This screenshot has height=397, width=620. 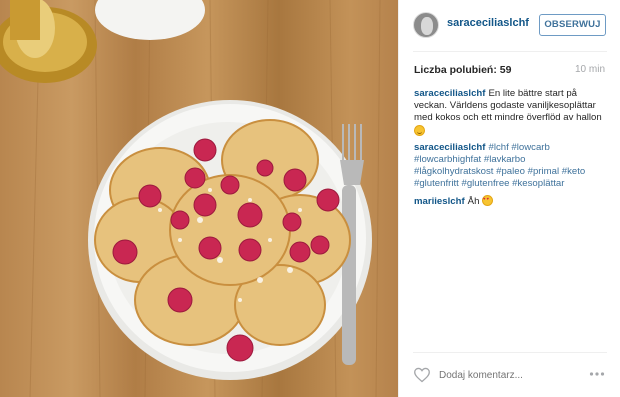 What do you see at coordinates (473, 201) in the screenshot?
I see `comment-text: Åh` at bounding box center [473, 201].